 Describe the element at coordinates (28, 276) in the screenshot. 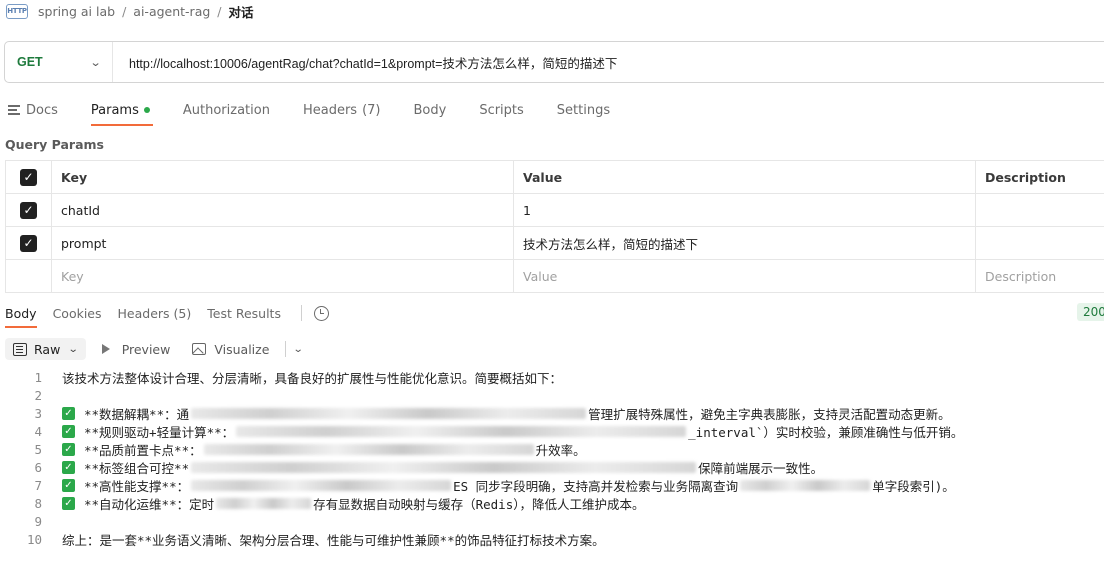

I see `param-enable-cell` at that location.